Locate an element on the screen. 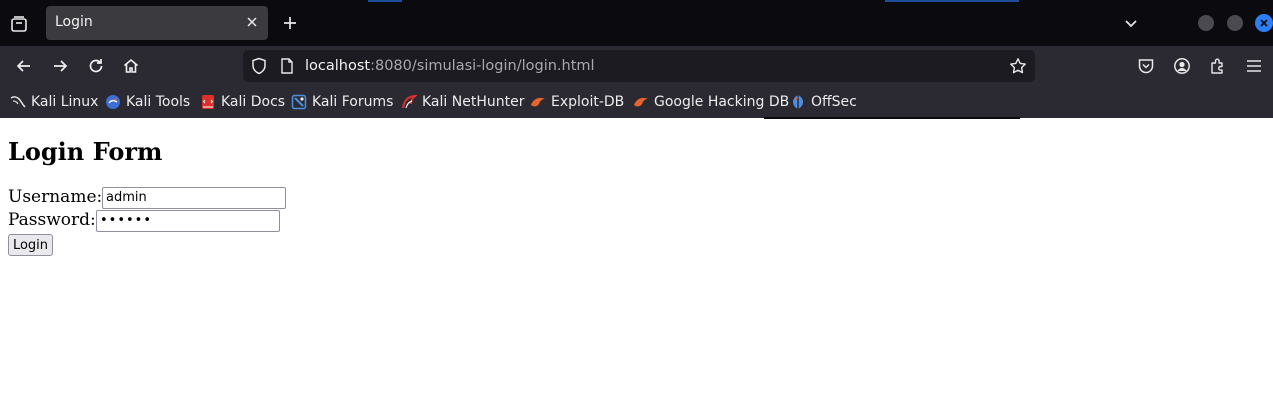  kali-forums-icon is located at coordinates (299, 102).